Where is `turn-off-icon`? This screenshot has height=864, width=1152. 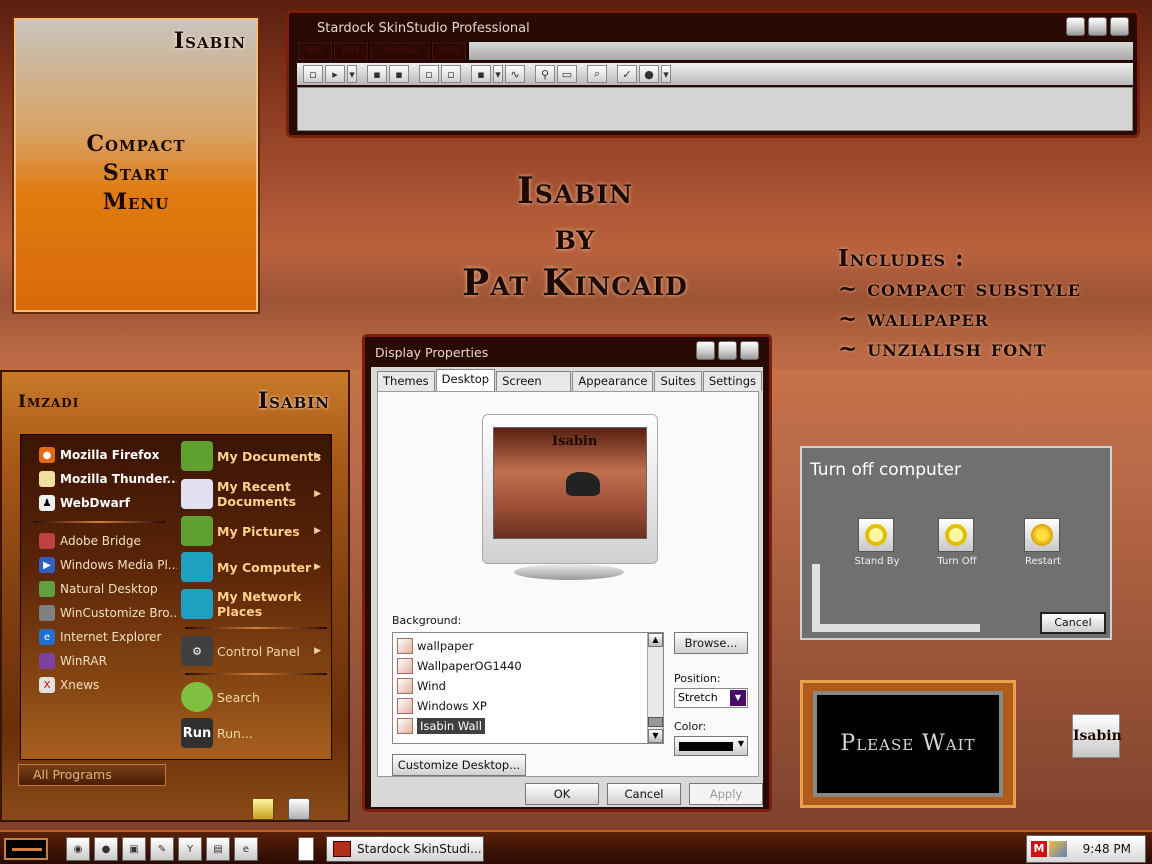 turn-off-icon is located at coordinates (956, 535).